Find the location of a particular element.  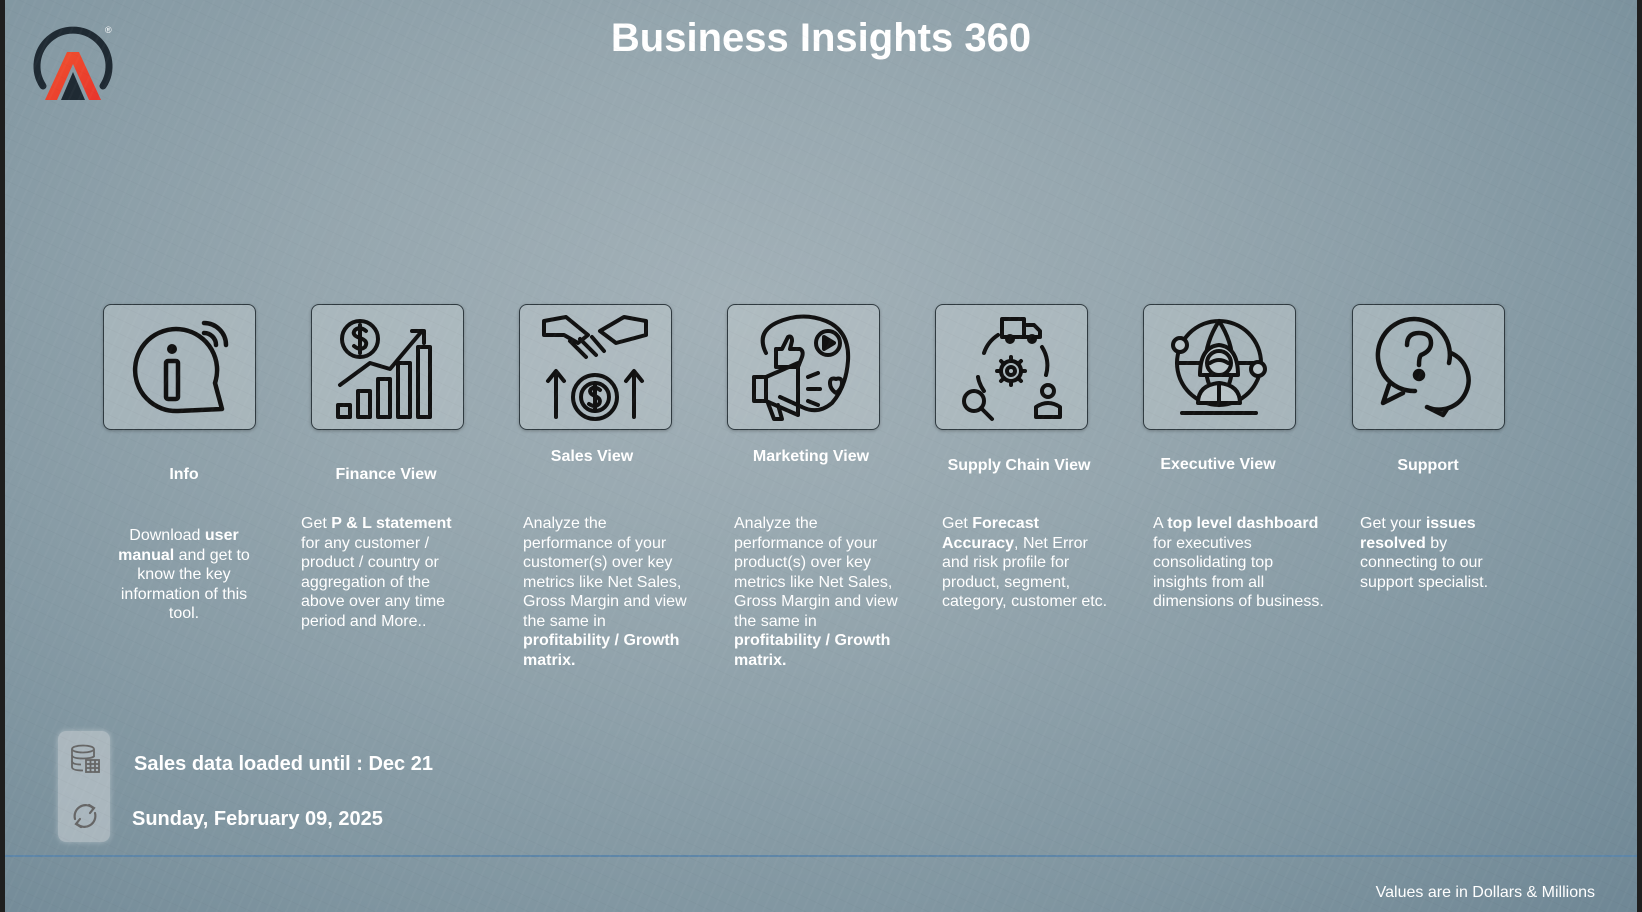

desc-text: Get your is located at coordinates (1393, 523).